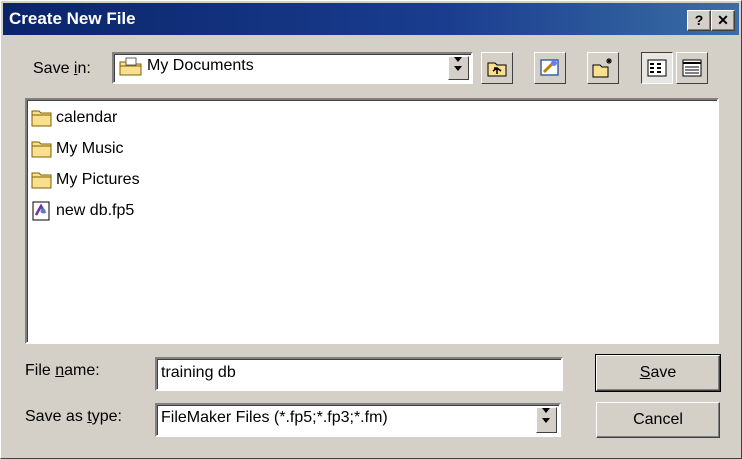 This screenshot has width=742, height=459. Describe the element at coordinates (200, 65) in the screenshot. I see `save-in-value: My Documents` at that location.